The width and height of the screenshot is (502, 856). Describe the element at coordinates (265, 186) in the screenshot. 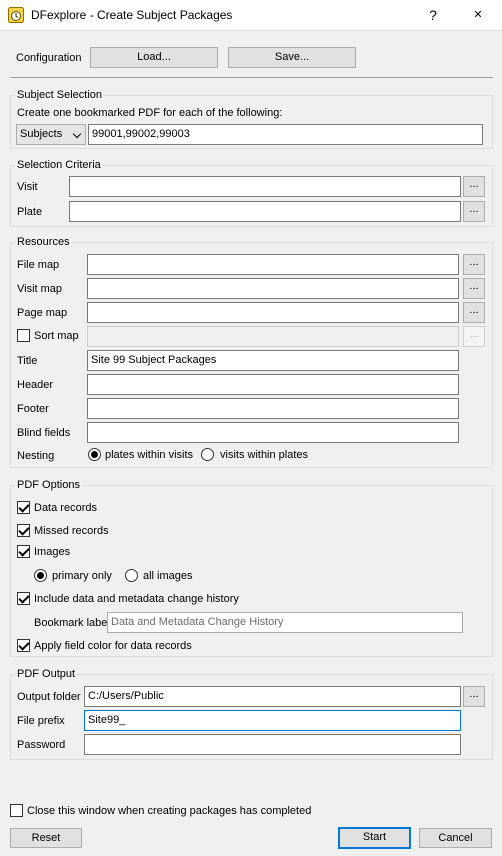

I see `visit-input` at that location.